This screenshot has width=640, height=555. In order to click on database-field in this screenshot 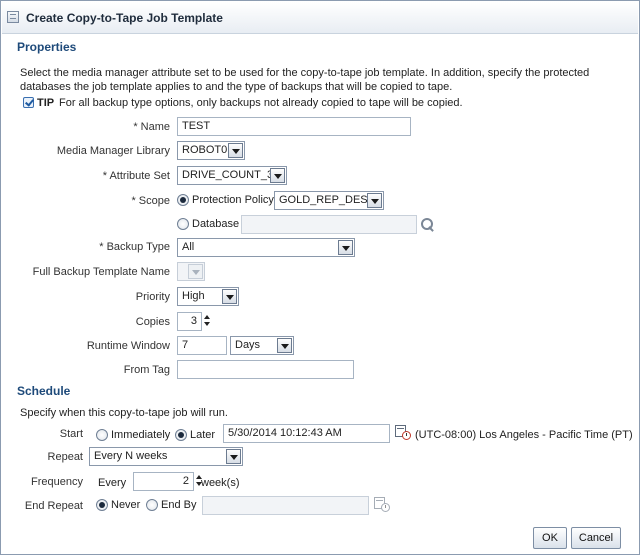, I will do `click(329, 224)`.